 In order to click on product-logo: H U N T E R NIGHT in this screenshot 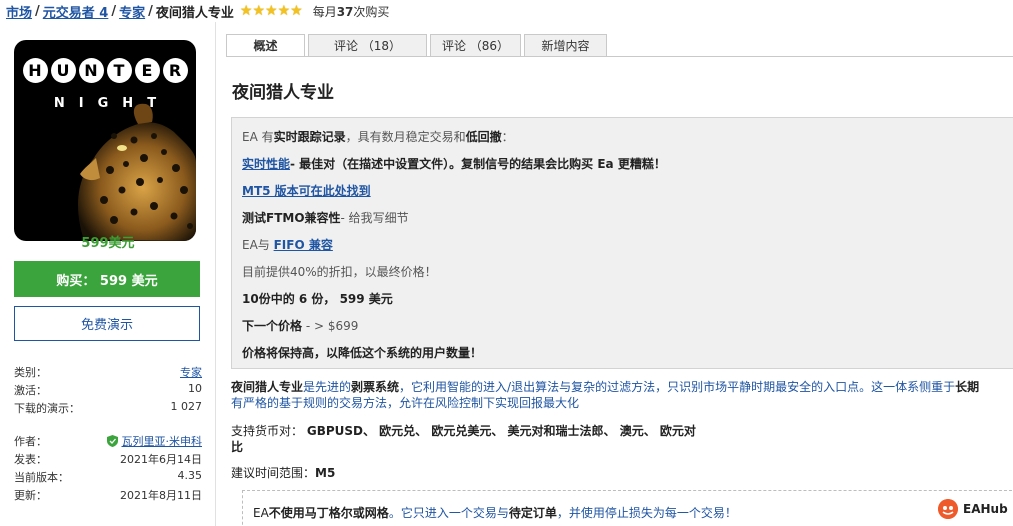, I will do `click(105, 140)`.